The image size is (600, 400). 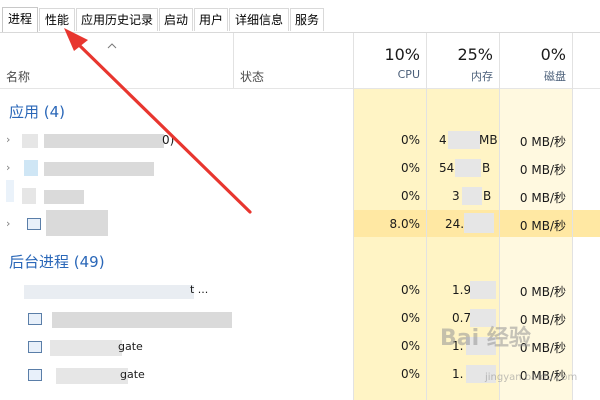 I want to click on tab-processes: 进程, so click(x=20, y=19).